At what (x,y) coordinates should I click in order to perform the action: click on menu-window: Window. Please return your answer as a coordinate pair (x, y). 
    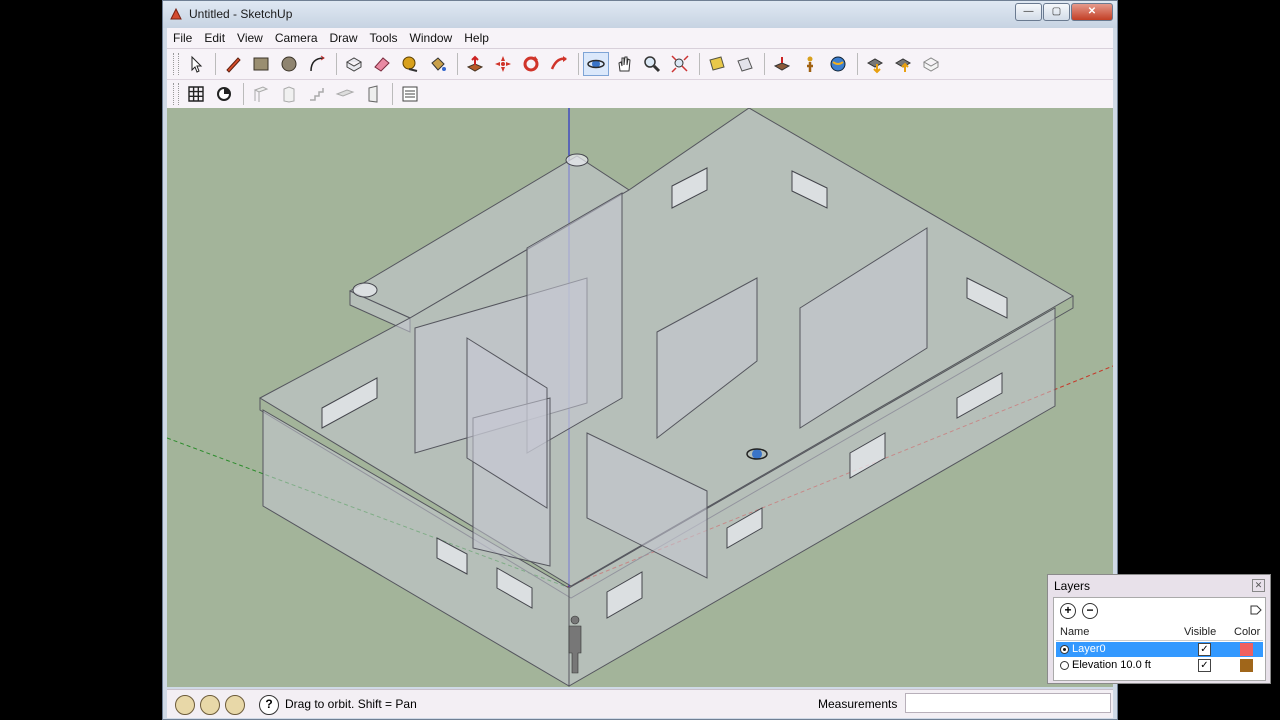
    Looking at the image, I should click on (431, 38).